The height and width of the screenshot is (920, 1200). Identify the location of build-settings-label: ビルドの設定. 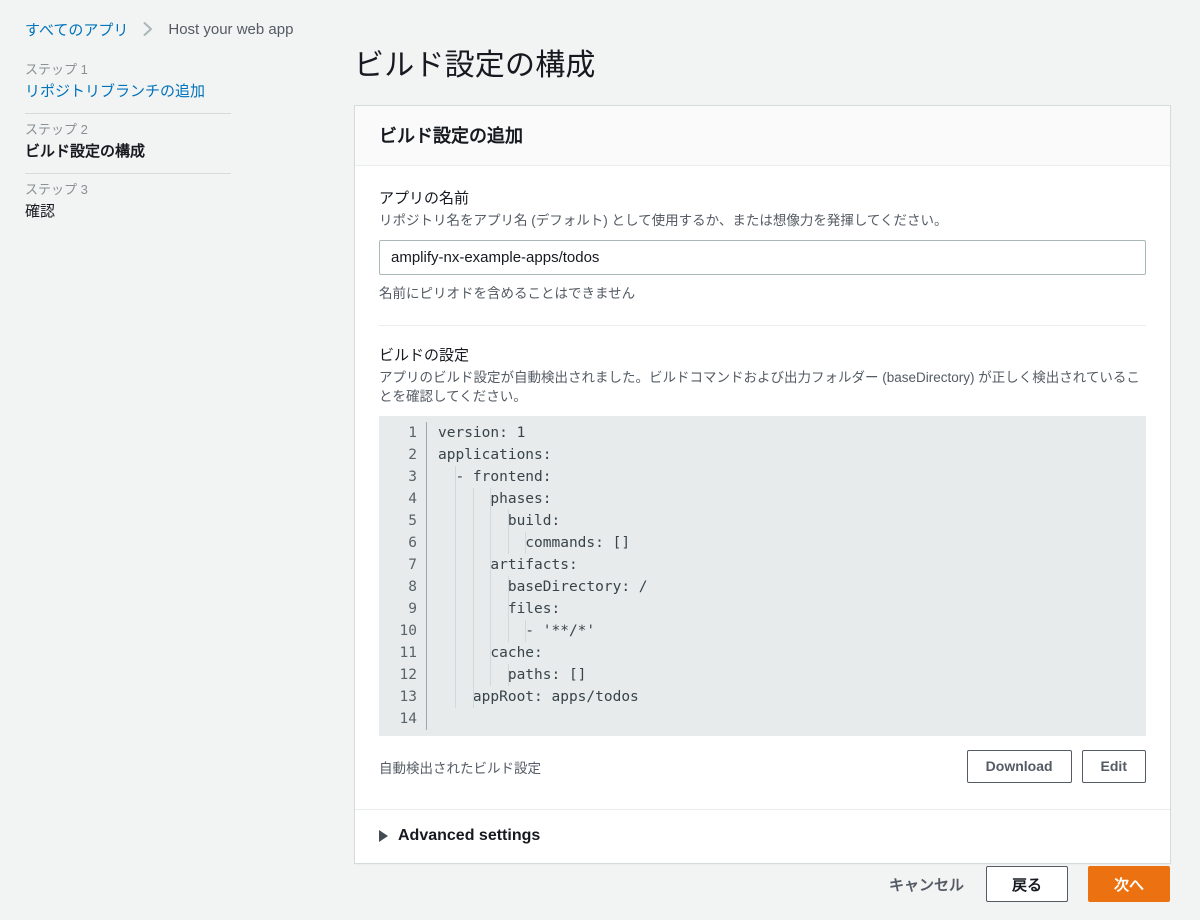
(424, 355).